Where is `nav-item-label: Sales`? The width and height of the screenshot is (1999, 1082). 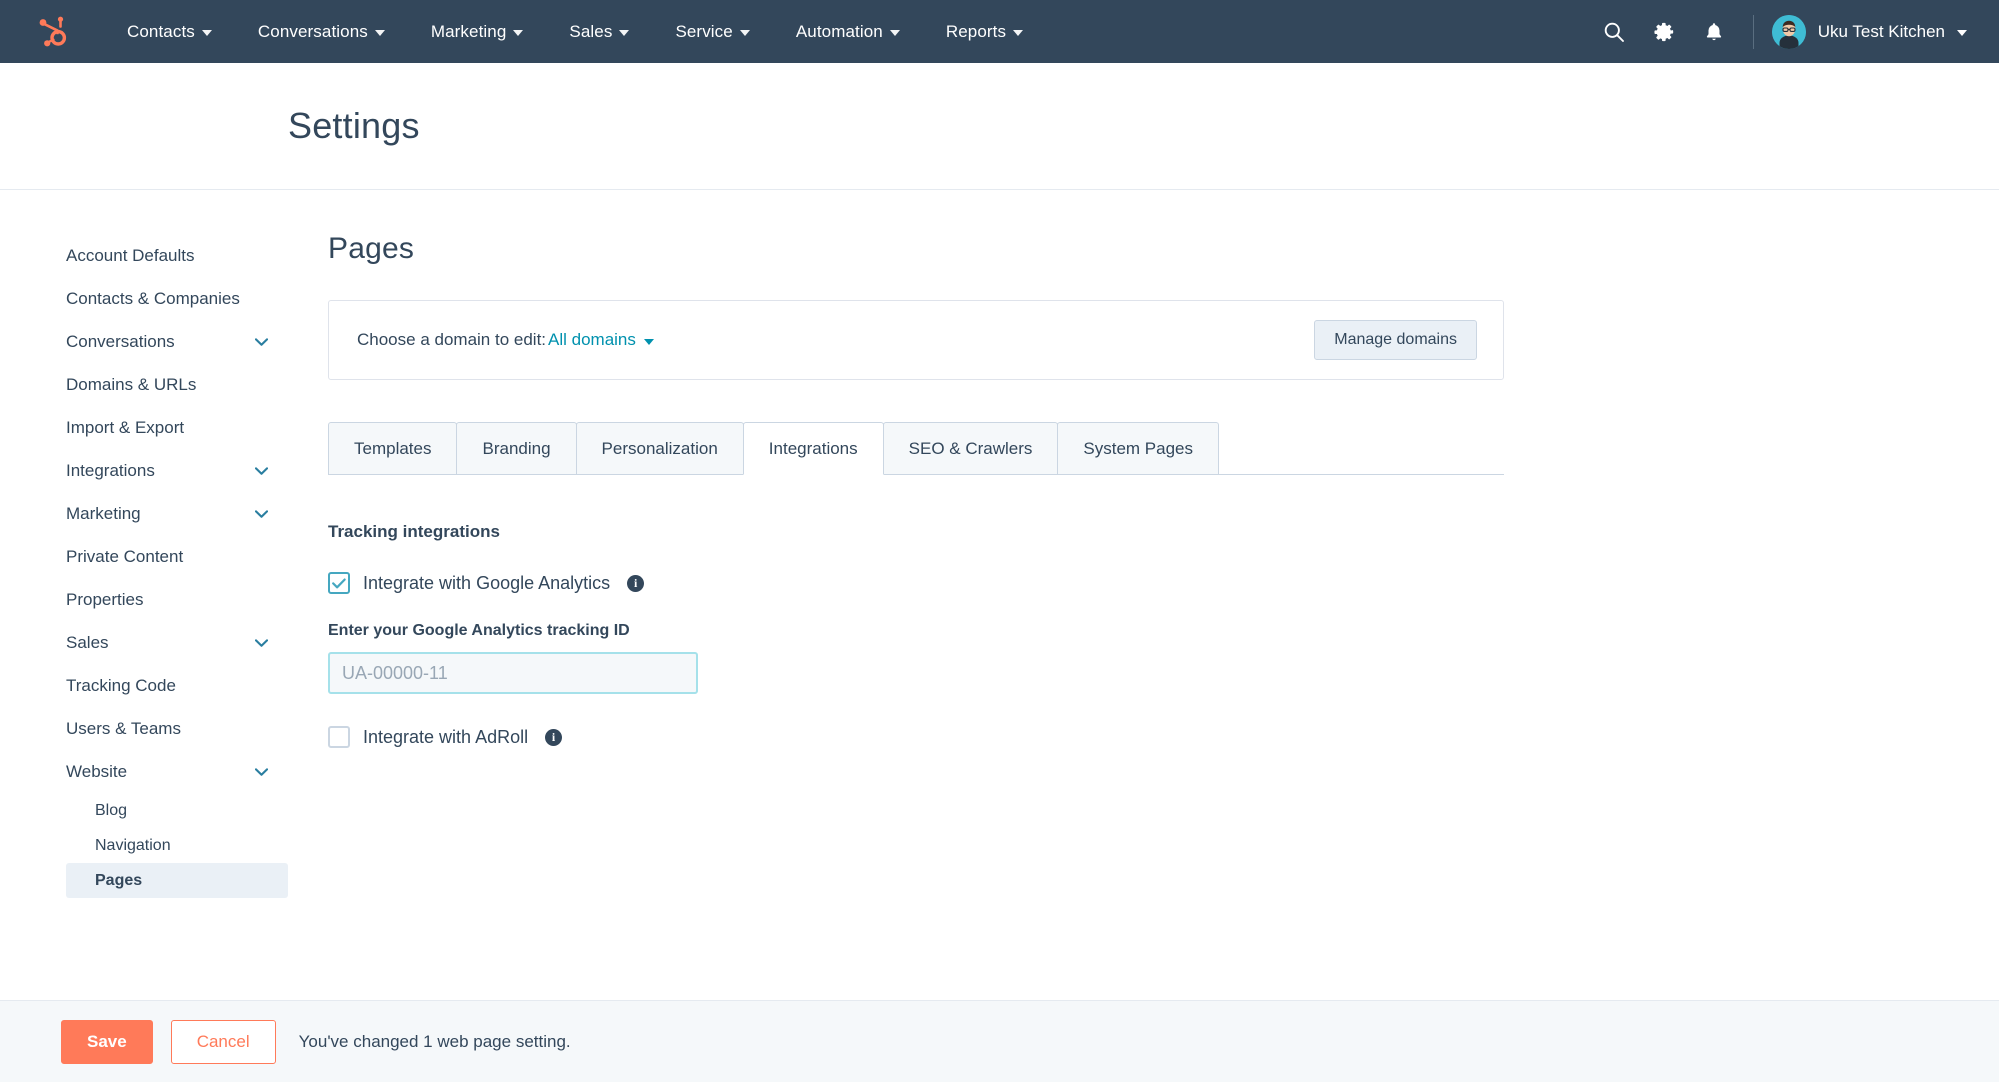 nav-item-label: Sales is located at coordinates (591, 31).